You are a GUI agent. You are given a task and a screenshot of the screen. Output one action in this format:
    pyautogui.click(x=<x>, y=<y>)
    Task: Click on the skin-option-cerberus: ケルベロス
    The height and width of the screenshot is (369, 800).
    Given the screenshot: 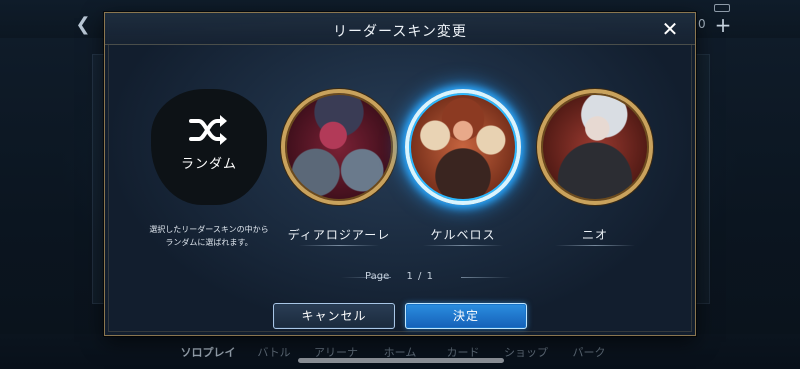 What is the action you would take?
    pyautogui.click(x=463, y=174)
    